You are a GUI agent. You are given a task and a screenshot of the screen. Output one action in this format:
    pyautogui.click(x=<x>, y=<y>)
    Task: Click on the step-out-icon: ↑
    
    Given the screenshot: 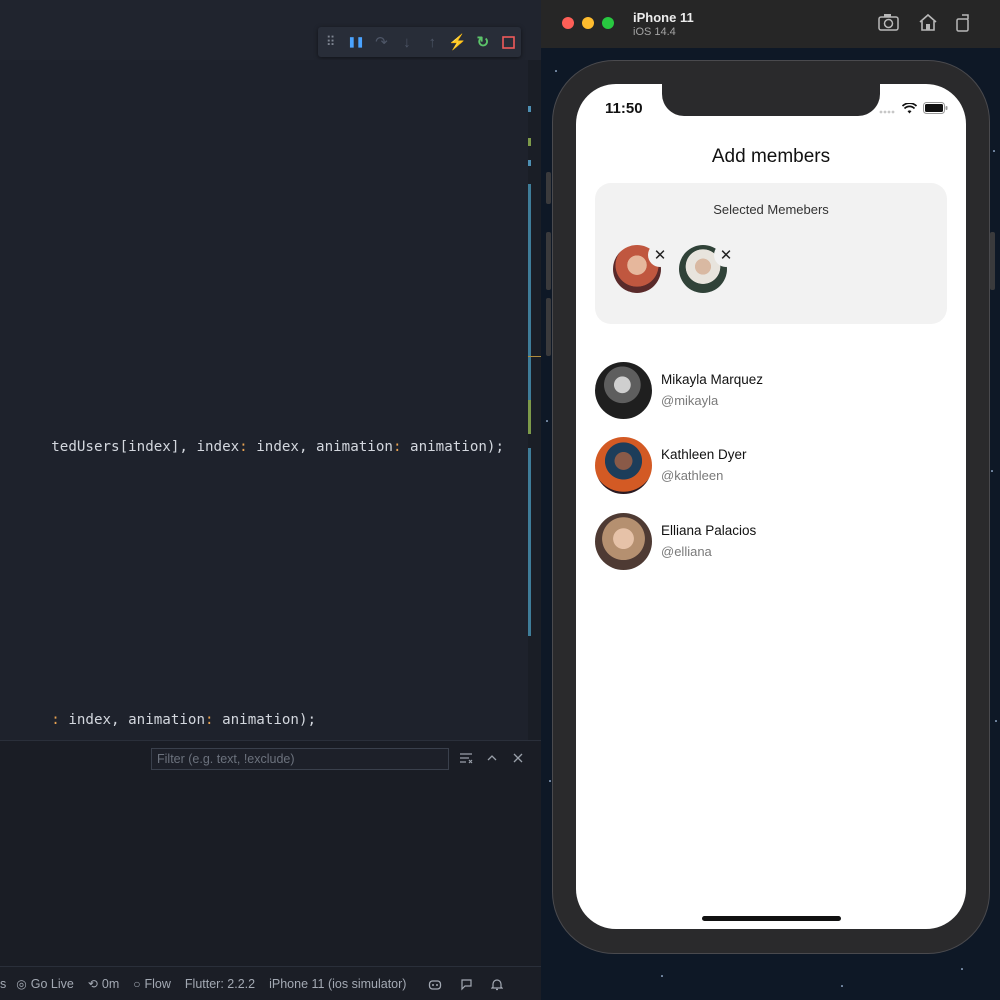 What is the action you would take?
    pyautogui.click(x=432, y=42)
    